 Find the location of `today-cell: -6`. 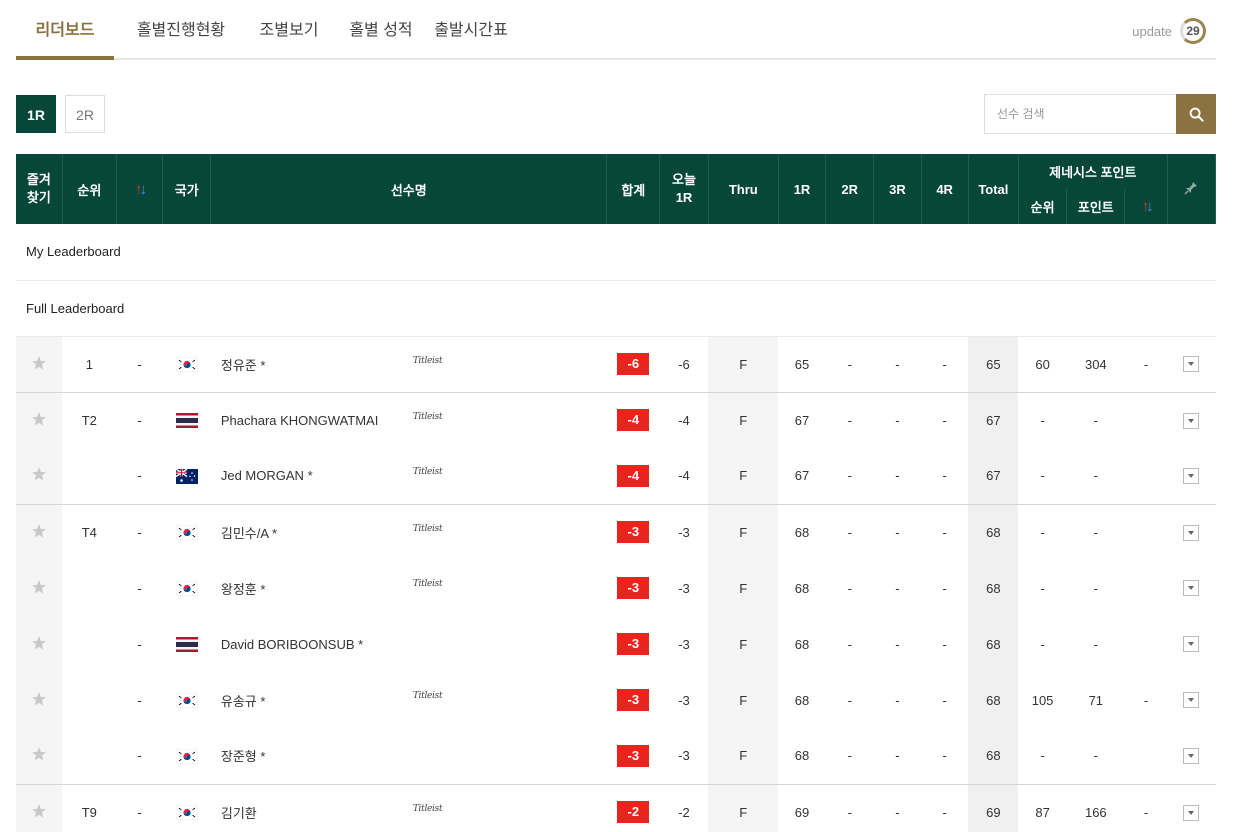

today-cell: -6 is located at coordinates (684, 363).